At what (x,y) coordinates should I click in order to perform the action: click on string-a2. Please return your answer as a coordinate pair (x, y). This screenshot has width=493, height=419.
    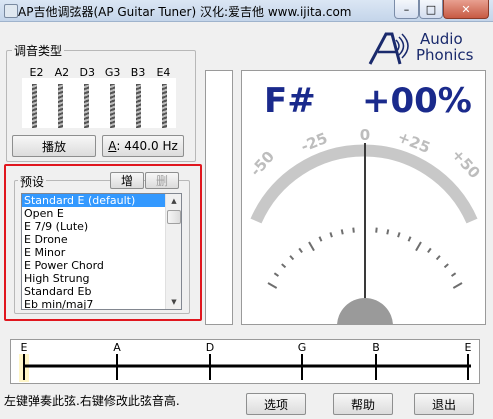
    Looking at the image, I should click on (60, 106).